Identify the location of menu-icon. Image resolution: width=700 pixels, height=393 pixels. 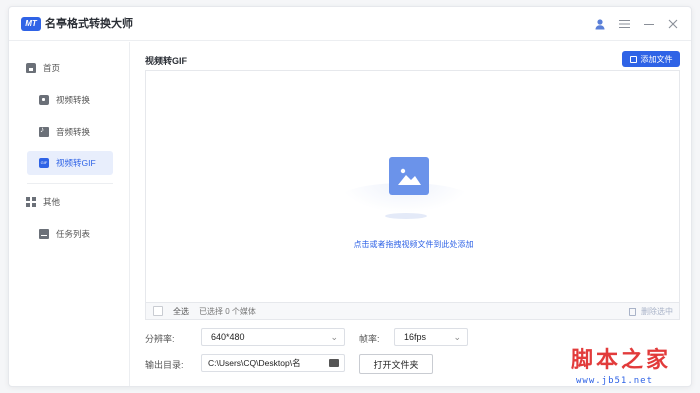
(624, 24).